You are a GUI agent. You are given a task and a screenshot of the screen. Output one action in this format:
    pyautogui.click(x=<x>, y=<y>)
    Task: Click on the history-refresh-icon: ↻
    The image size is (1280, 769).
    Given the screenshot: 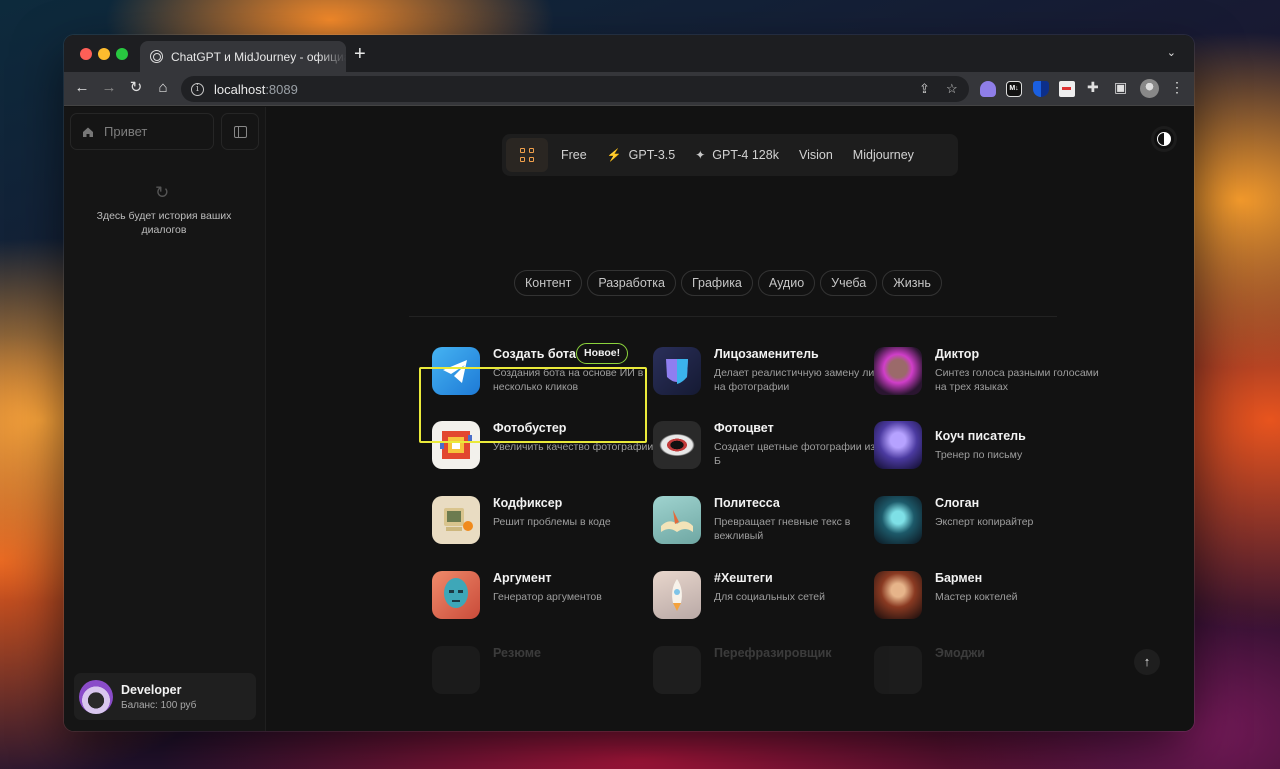 What is the action you would take?
    pyautogui.click(x=162, y=192)
    